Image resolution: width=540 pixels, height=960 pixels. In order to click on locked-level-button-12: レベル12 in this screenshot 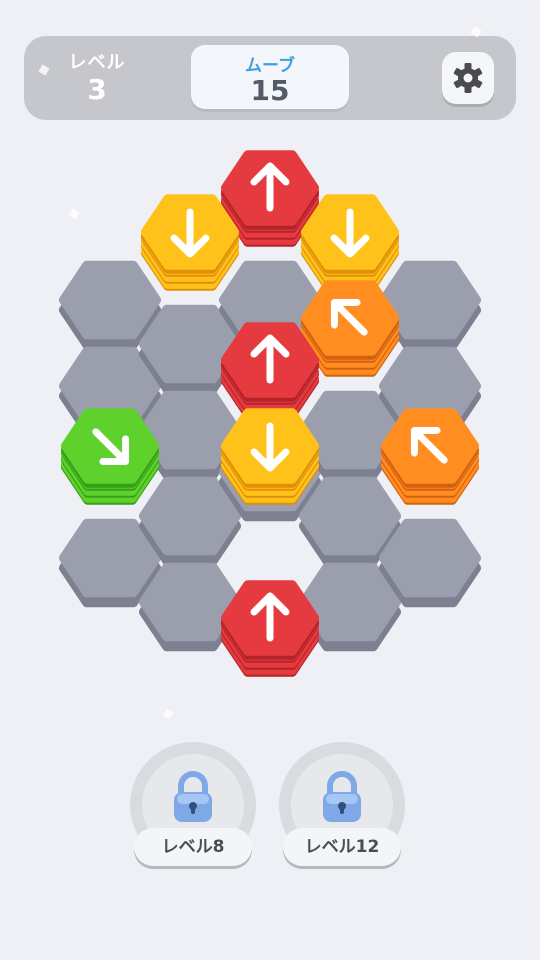, I will do `click(342, 806)`.